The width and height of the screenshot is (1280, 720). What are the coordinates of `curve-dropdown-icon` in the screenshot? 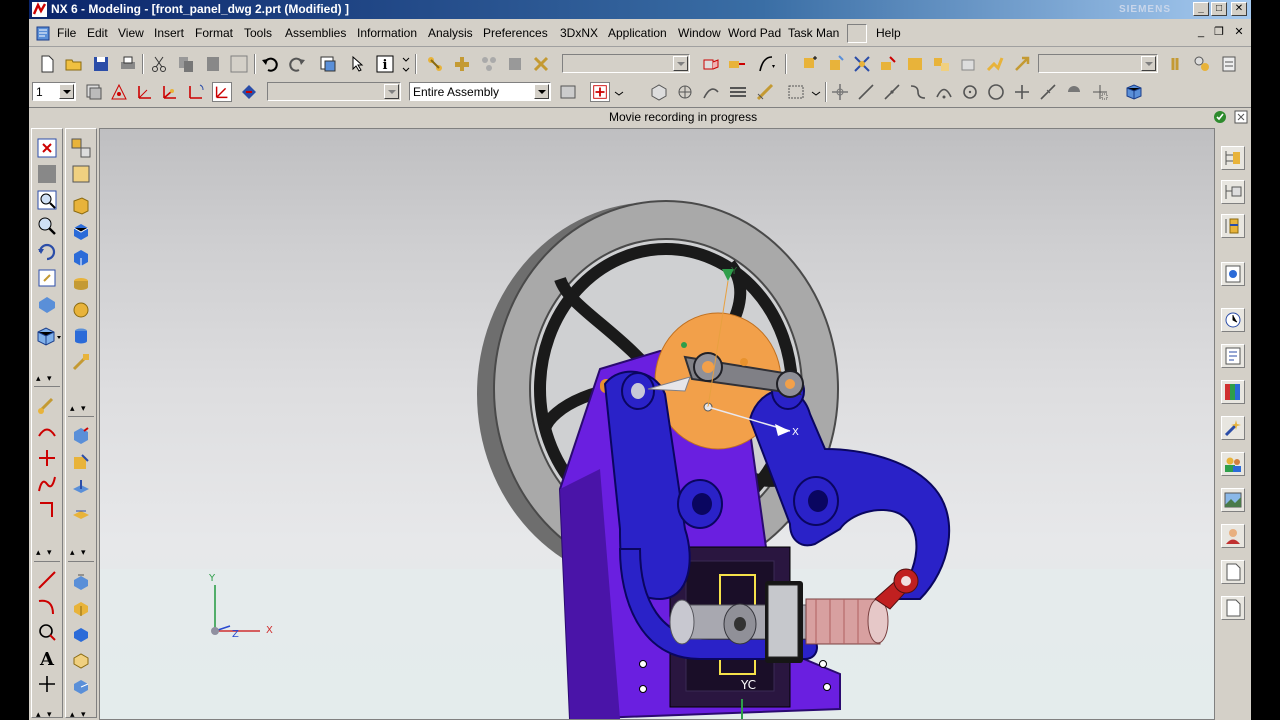 It's located at (767, 64).